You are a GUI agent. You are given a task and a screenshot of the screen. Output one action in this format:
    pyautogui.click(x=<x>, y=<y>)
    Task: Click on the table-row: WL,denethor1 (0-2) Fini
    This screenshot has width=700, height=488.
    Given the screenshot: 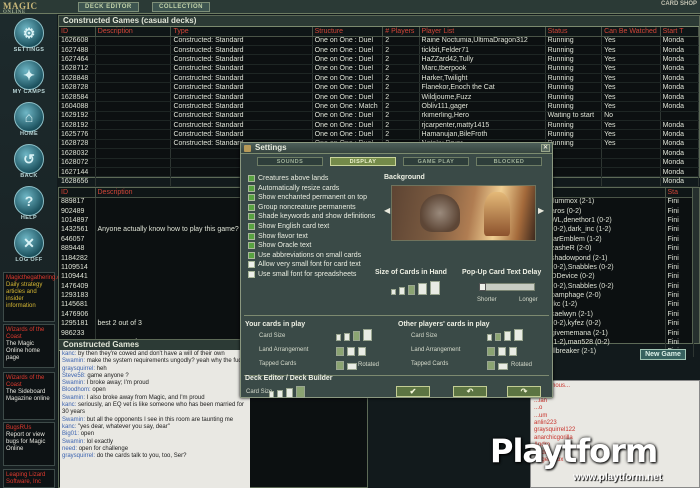 What is the action you would take?
    pyautogui.click(x=621, y=220)
    